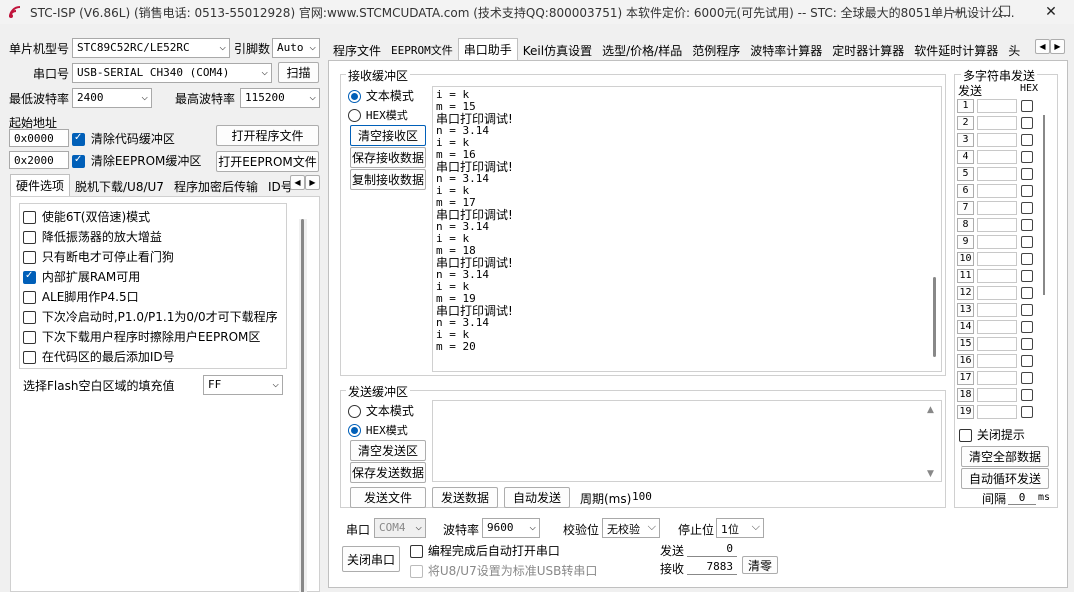 This screenshot has width=1074, height=592. Describe the element at coordinates (487, 49) in the screenshot. I see `tab-serial-assistant: 串口助手` at that location.